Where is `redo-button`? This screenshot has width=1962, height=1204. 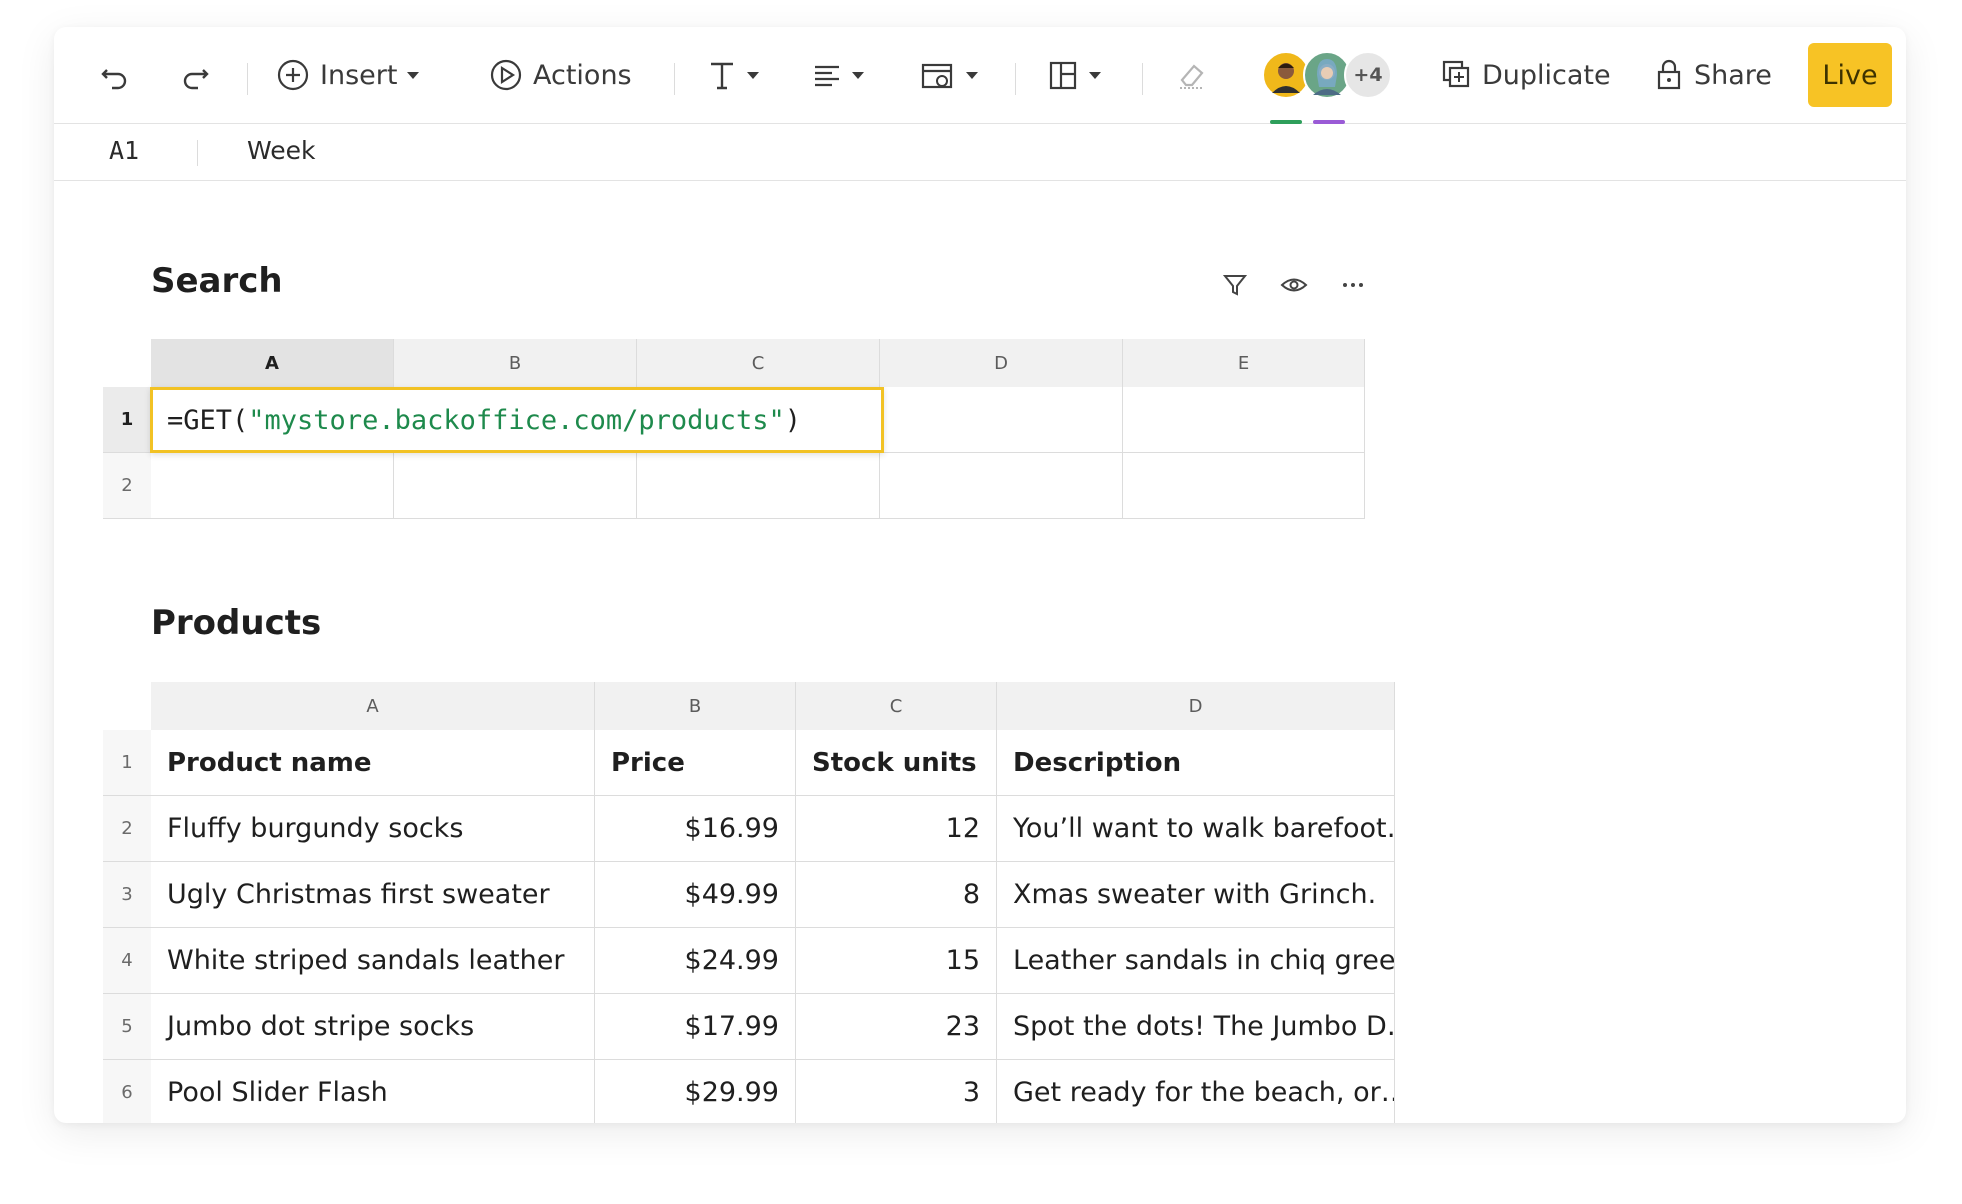
redo-button is located at coordinates (195, 75).